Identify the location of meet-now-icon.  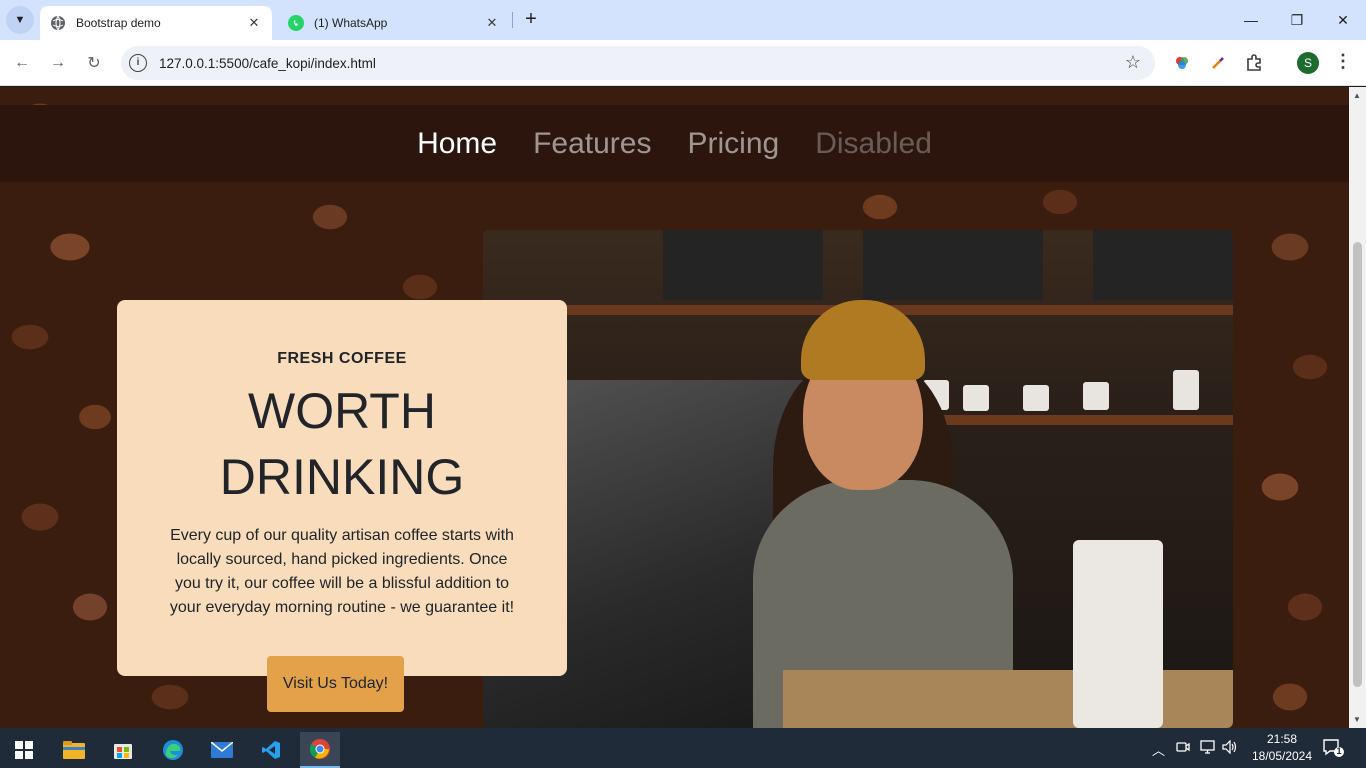
(1183, 748).